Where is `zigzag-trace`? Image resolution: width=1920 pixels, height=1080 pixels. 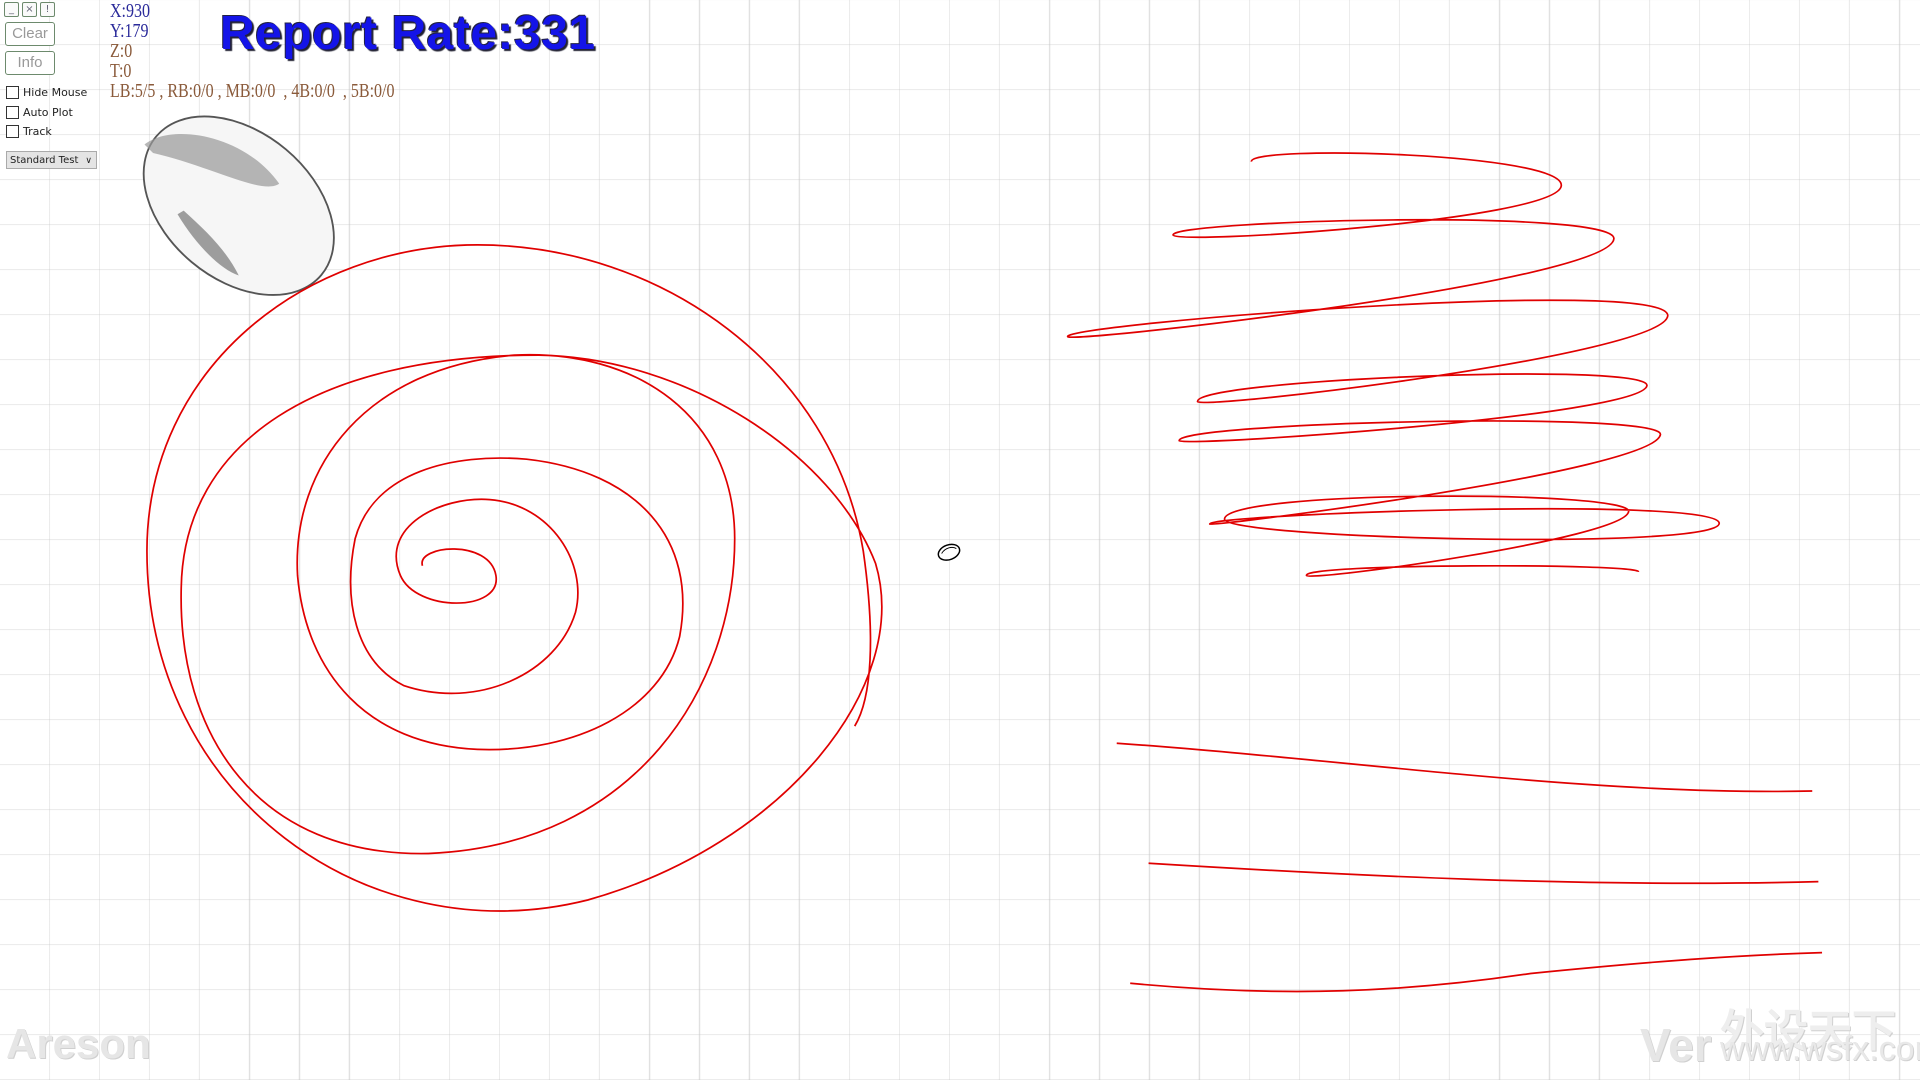 zigzag-trace is located at coordinates (1393, 364).